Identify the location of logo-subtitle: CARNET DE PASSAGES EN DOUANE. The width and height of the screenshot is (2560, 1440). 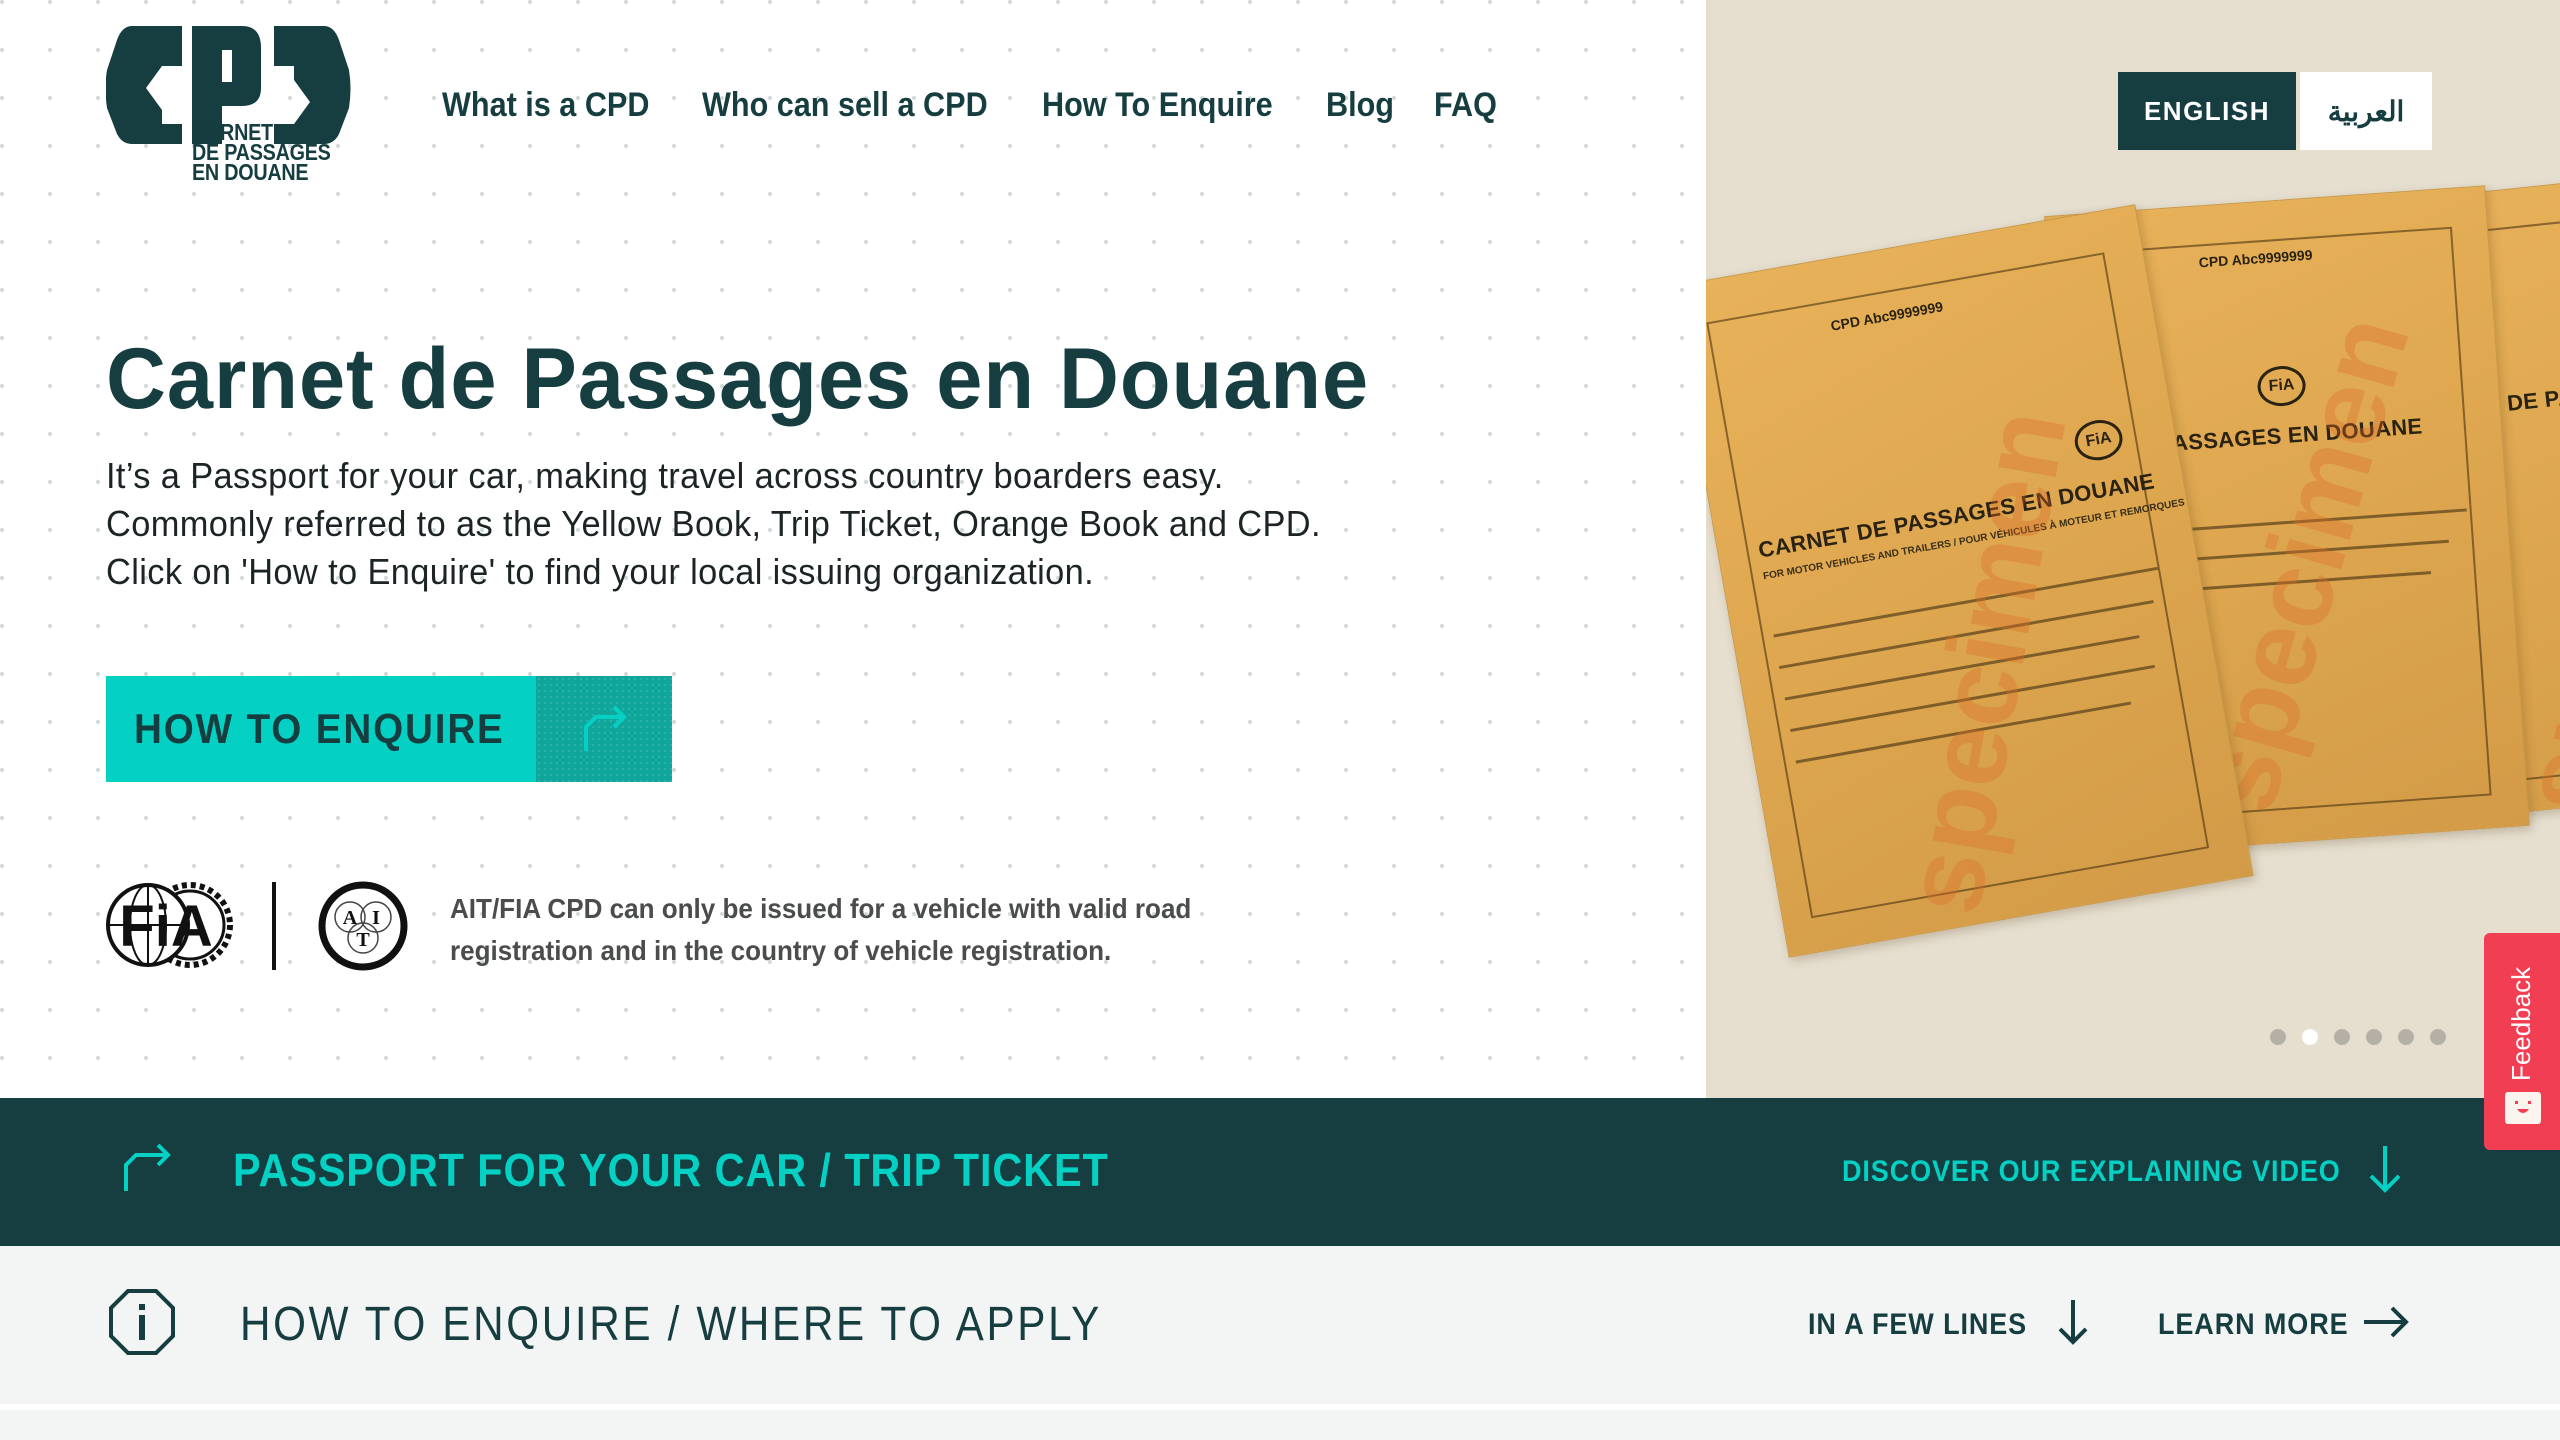
(261, 153).